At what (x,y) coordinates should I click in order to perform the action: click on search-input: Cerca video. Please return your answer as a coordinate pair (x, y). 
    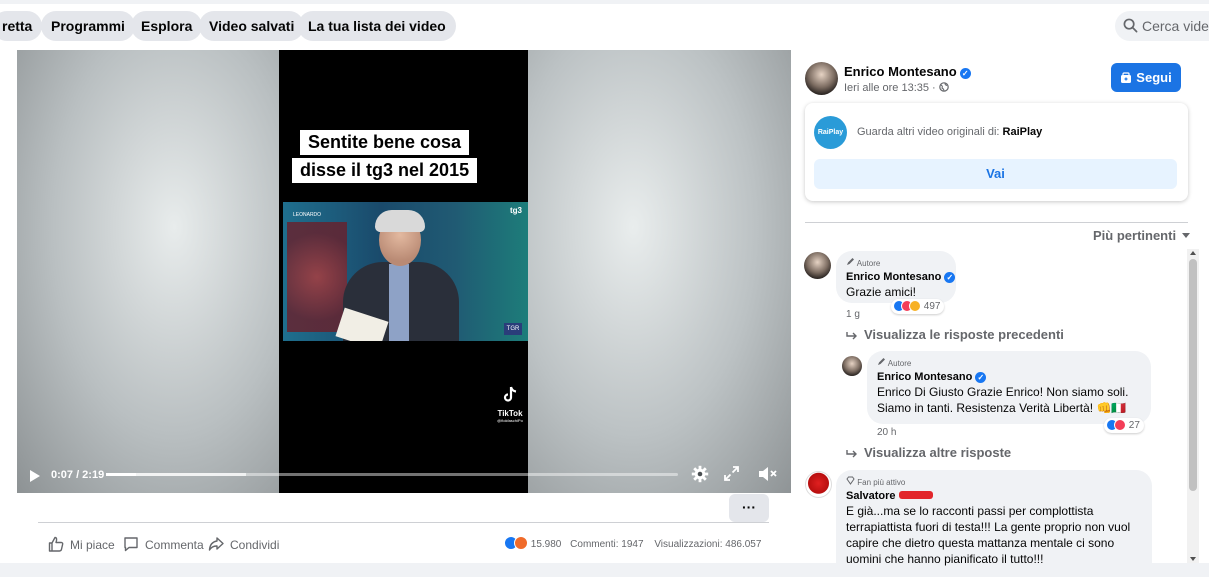
    Looking at the image, I should click on (1162, 26).